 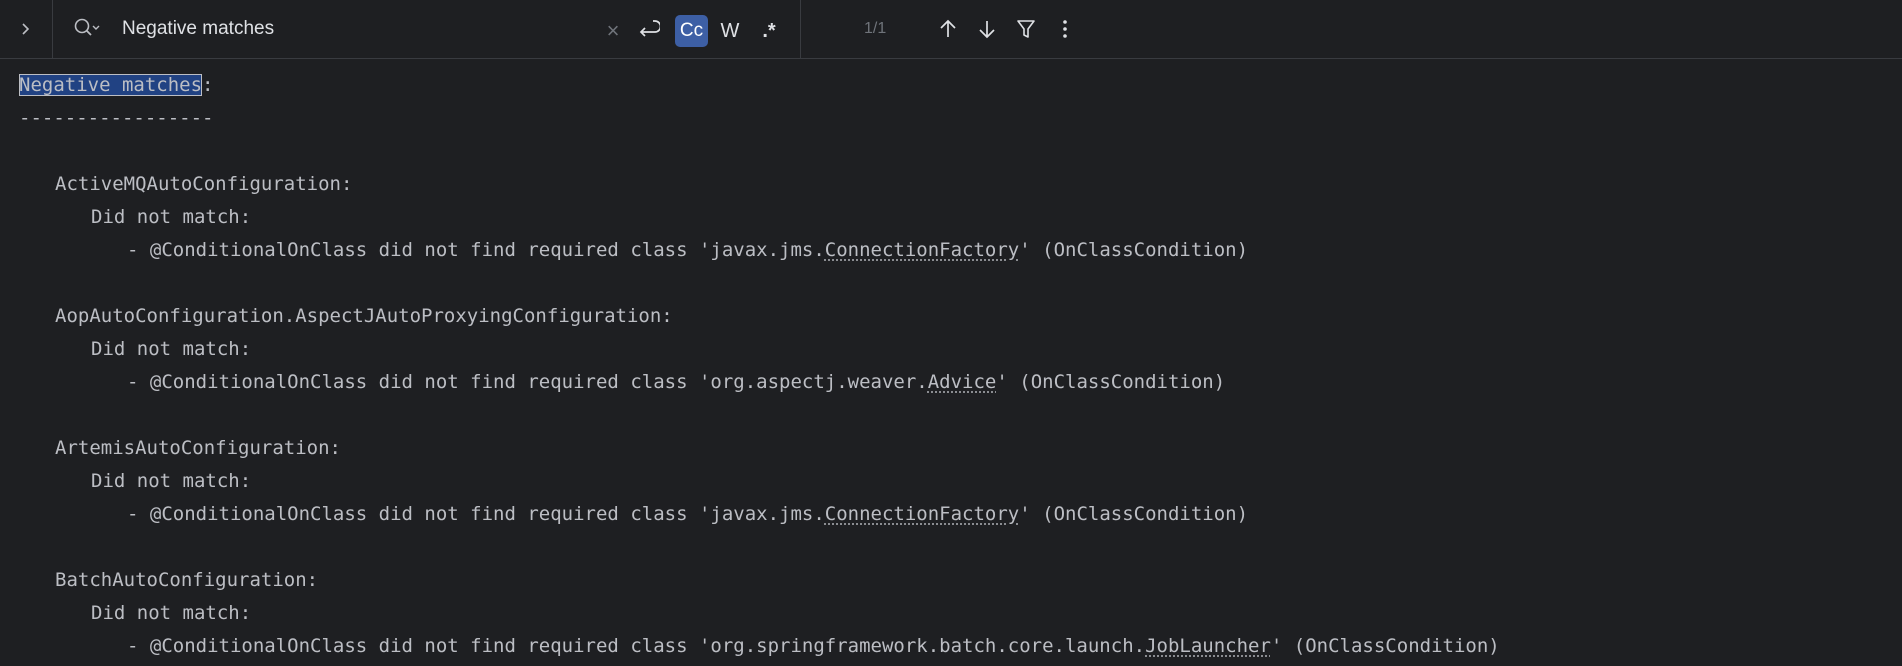 What do you see at coordinates (1208, 646) in the screenshot?
I see `class-link: JobLauncher` at bounding box center [1208, 646].